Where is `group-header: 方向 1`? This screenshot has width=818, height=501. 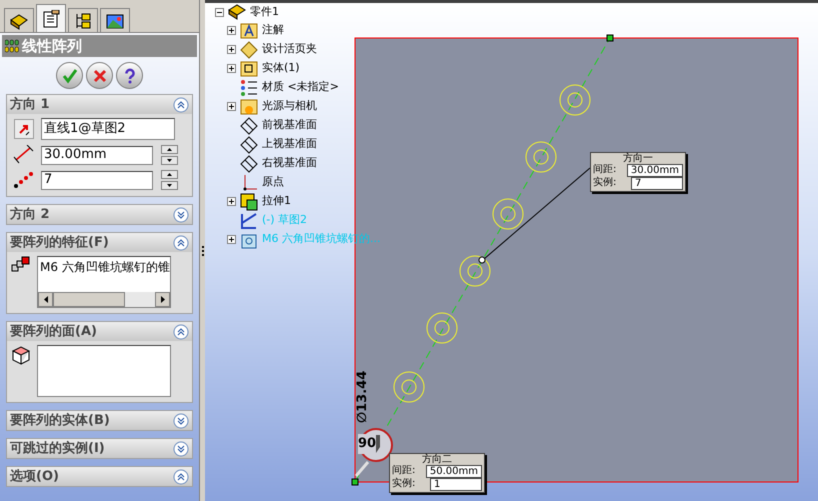
group-header: 方向 1 is located at coordinates (99, 104).